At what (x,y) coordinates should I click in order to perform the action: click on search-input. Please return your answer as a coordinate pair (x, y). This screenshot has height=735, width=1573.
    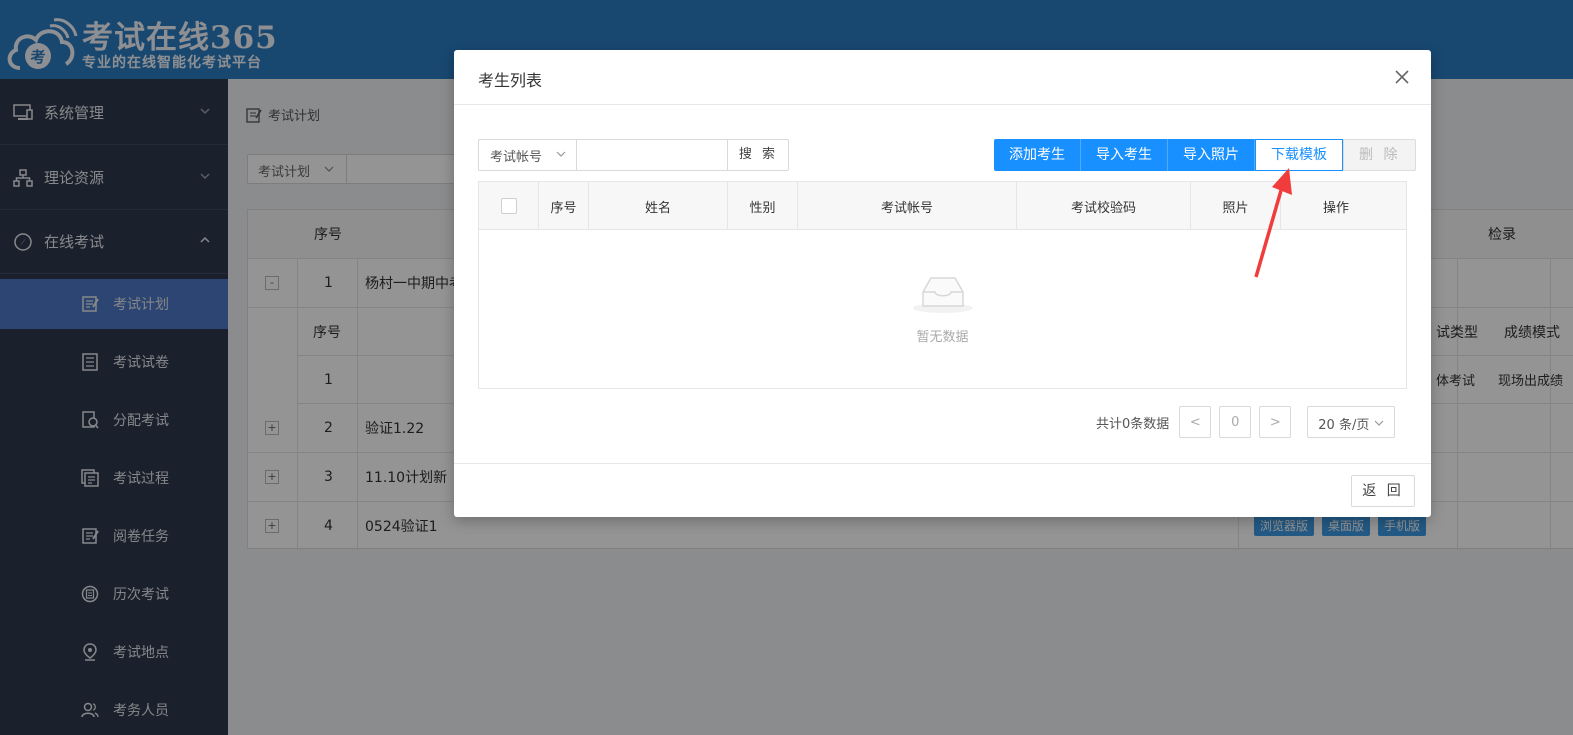
    Looking at the image, I should click on (652, 155).